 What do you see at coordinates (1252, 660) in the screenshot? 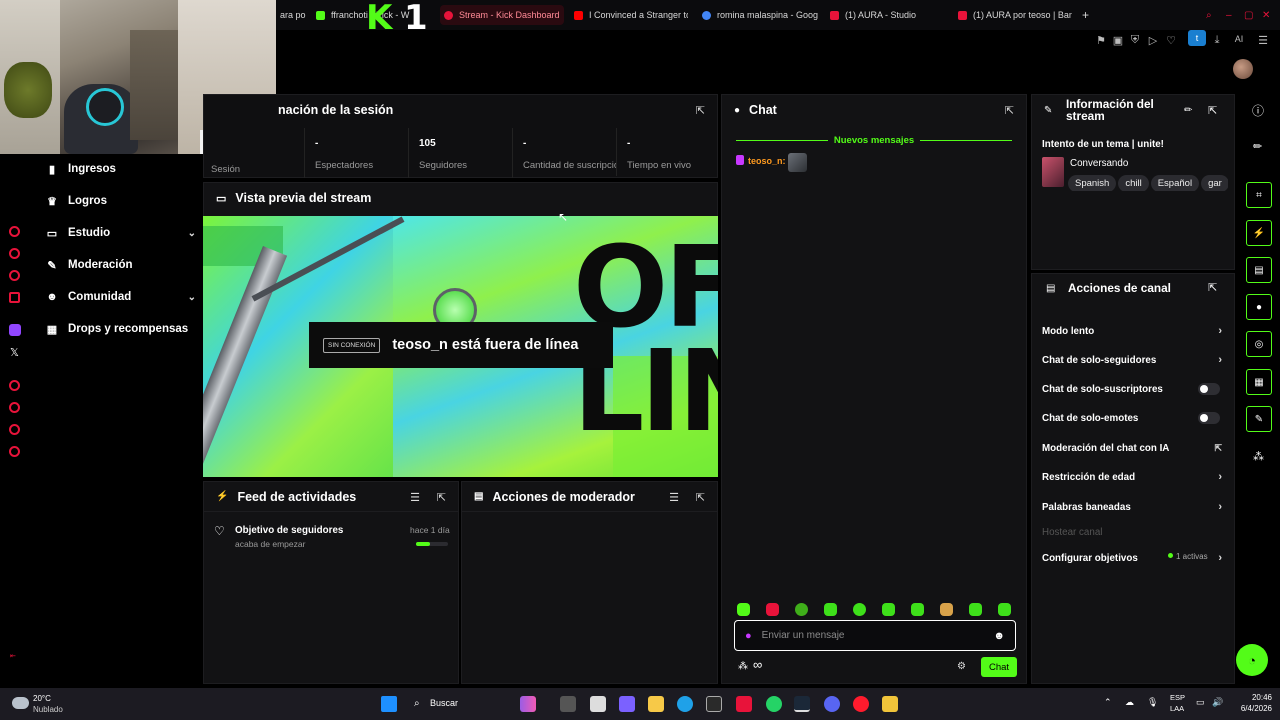
I see `help-chat-button: ◔` at bounding box center [1252, 660].